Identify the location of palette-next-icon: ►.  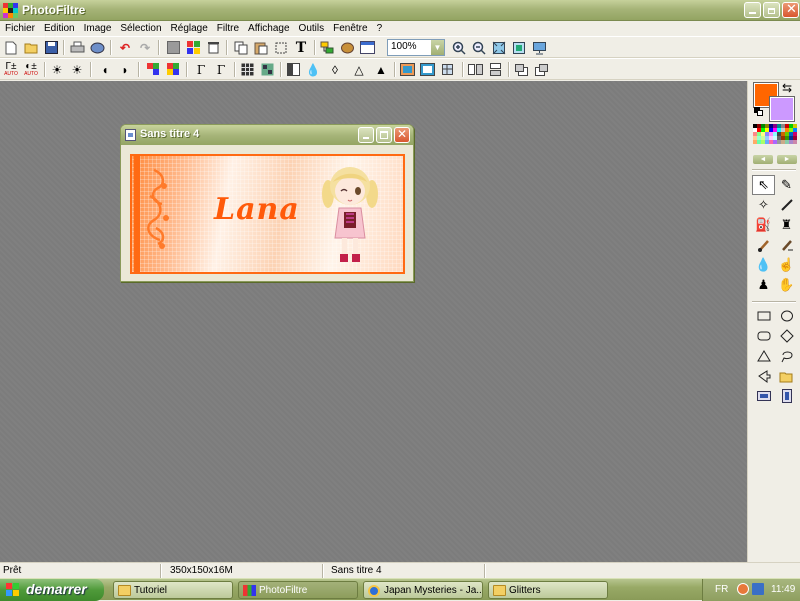
(787, 159).